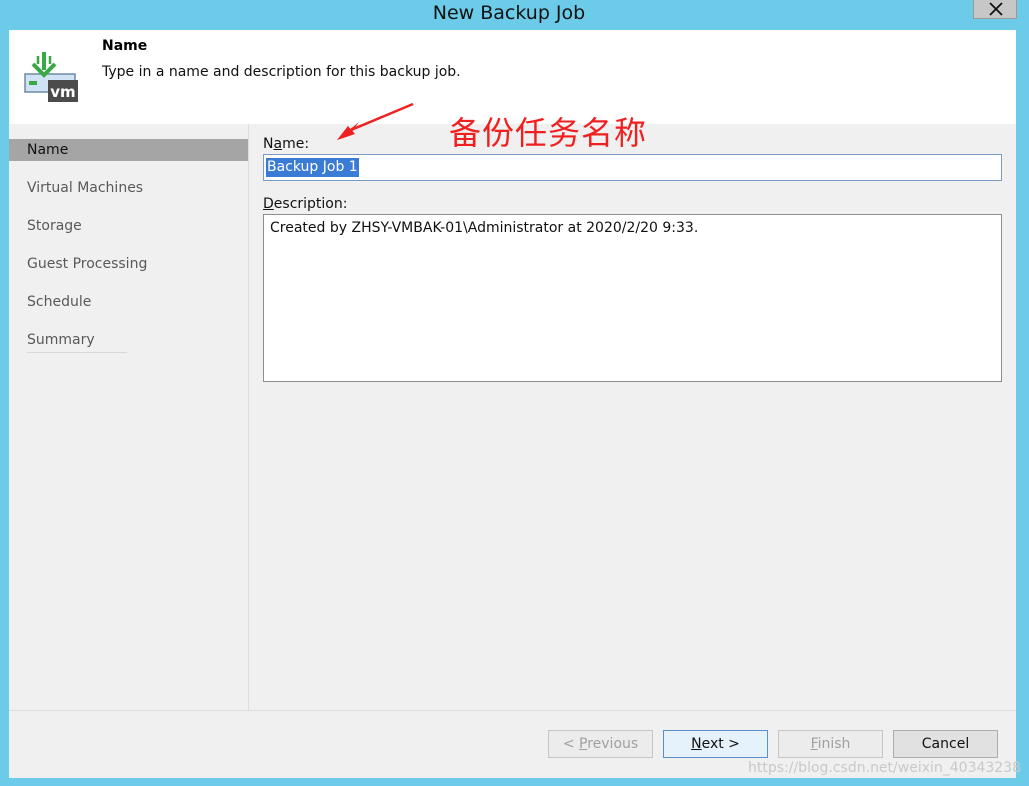 The image size is (1029, 786). Describe the element at coordinates (128, 226) in the screenshot. I see `sidebar-item-storage: Storage` at that location.